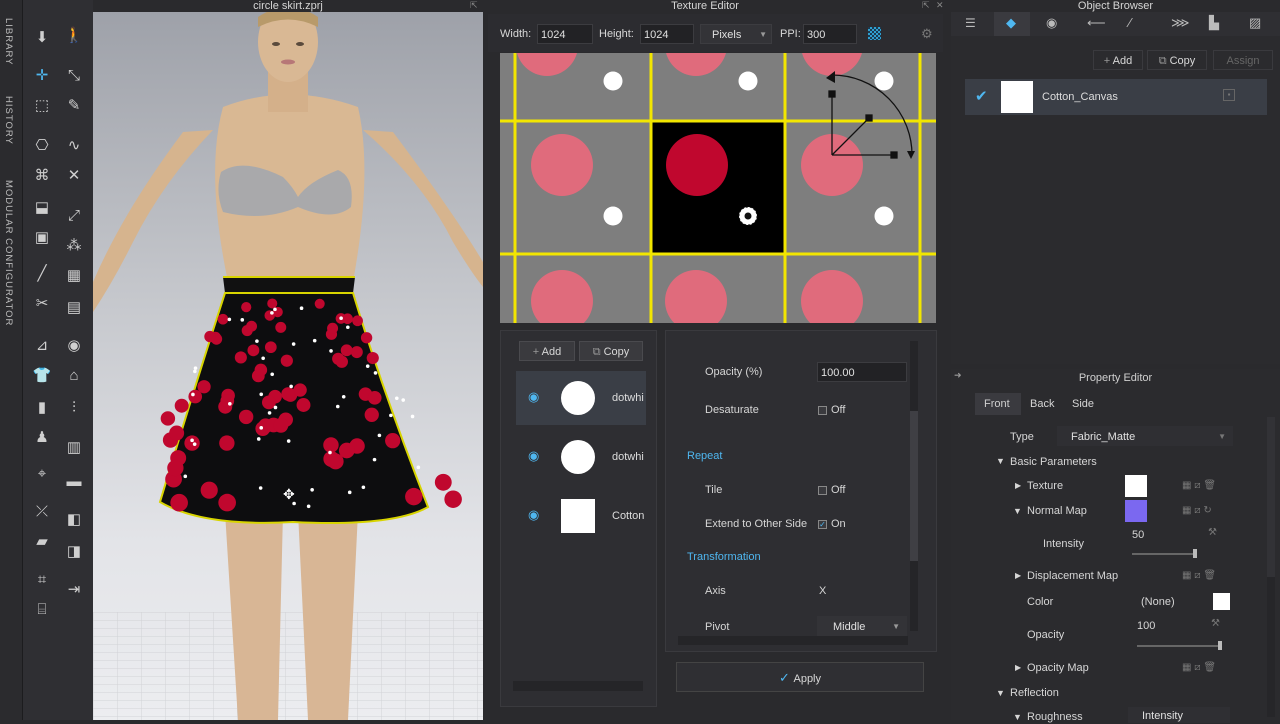 This screenshot has height=724, width=1280. I want to click on apply-button: ✓ Apply, so click(800, 677).